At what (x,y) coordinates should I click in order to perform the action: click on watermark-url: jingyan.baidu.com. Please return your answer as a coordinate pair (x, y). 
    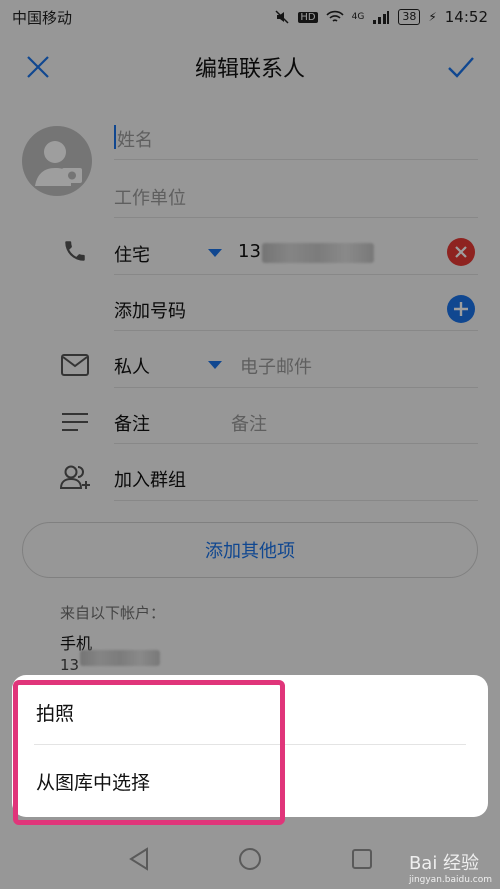
    Looking at the image, I should click on (450, 880).